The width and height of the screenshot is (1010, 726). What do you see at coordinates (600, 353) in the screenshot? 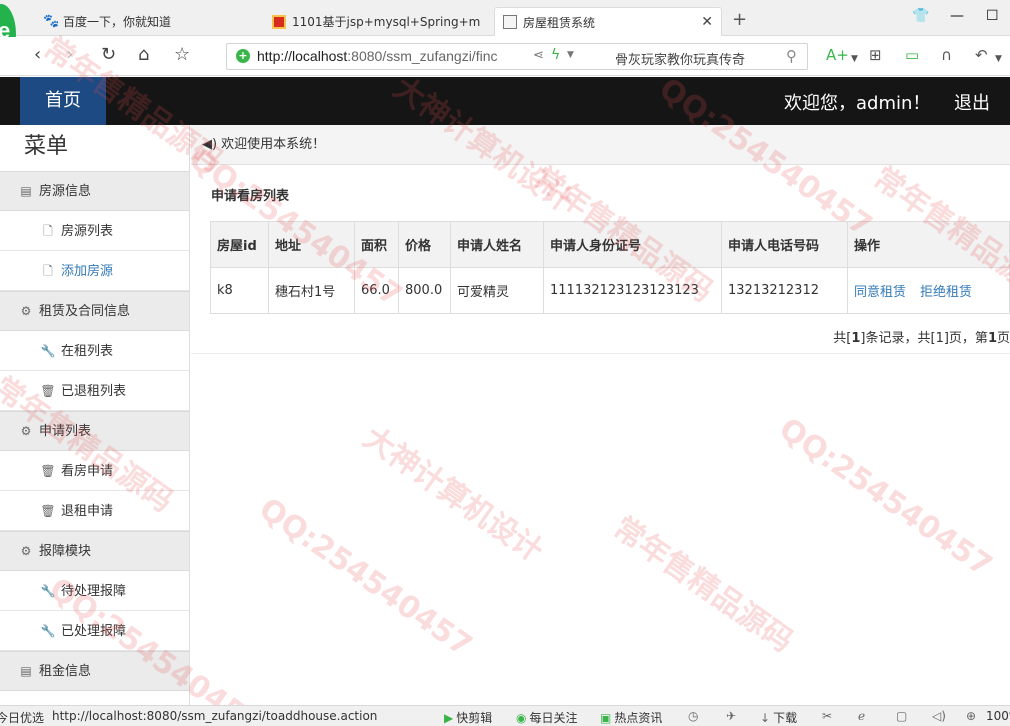
I see `divider` at bounding box center [600, 353].